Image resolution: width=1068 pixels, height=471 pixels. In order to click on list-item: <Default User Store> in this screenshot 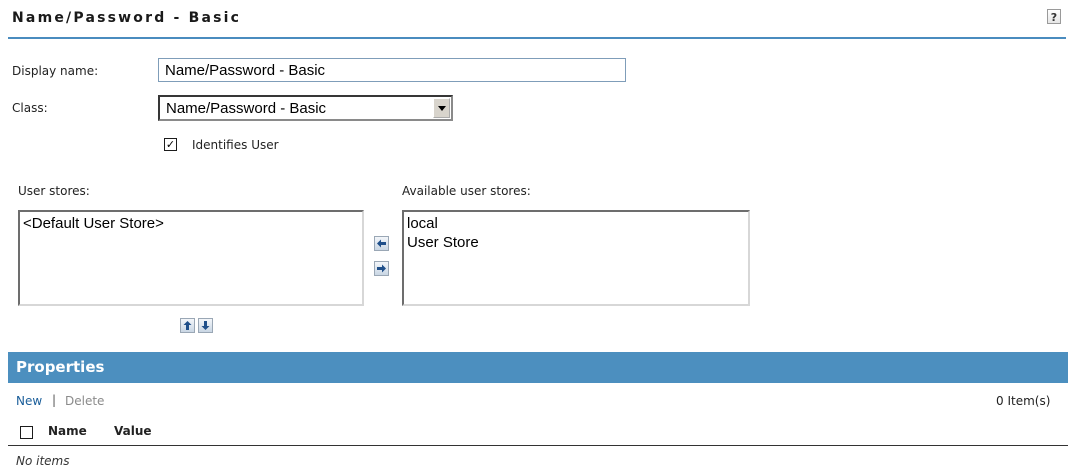, I will do `click(191, 223)`.